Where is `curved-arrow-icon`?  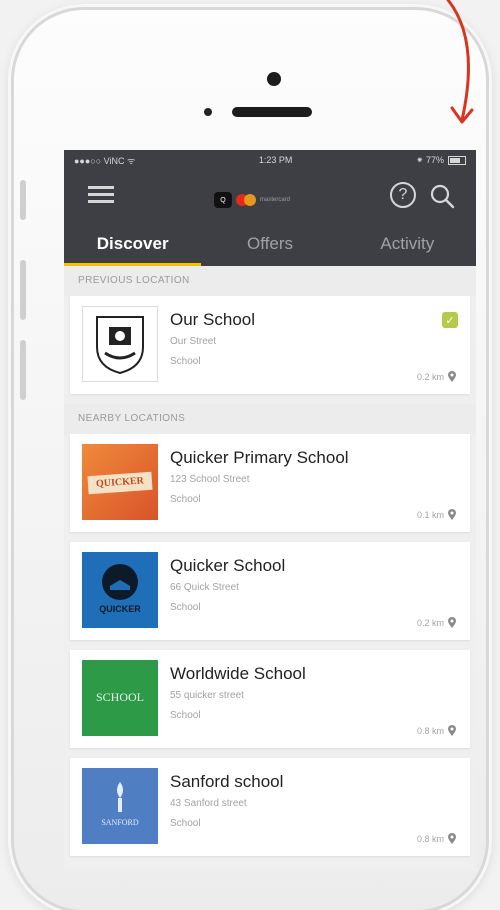 curved-arrow-icon is located at coordinates (460, 62).